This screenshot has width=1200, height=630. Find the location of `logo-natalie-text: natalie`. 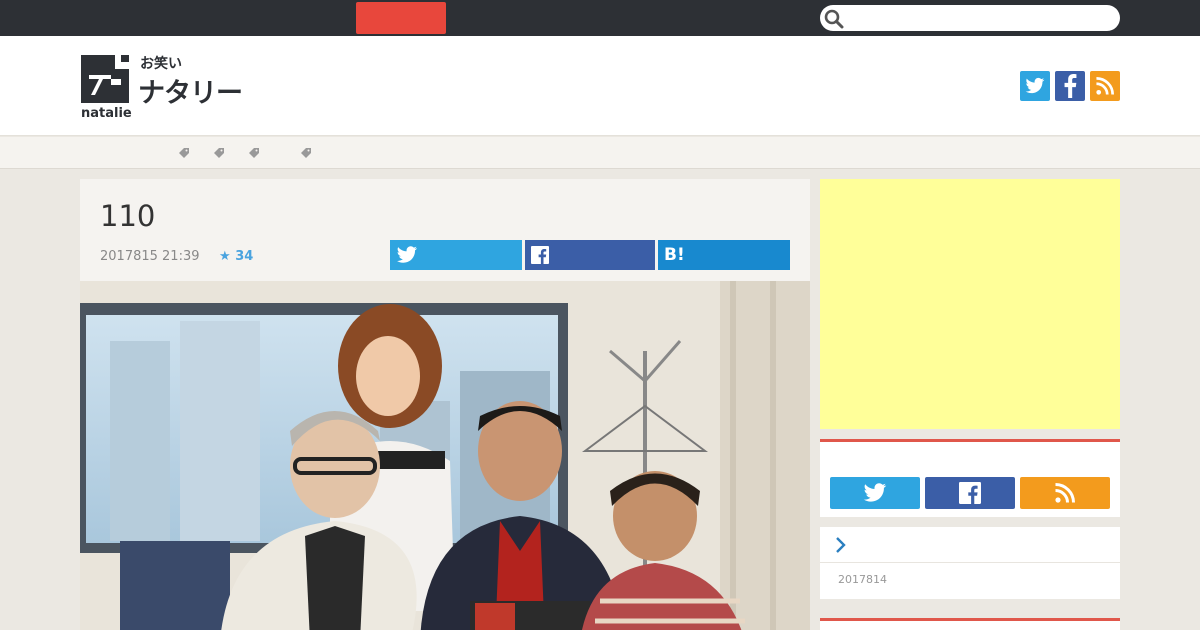

logo-natalie-text: natalie is located at coordinates (106, 113).